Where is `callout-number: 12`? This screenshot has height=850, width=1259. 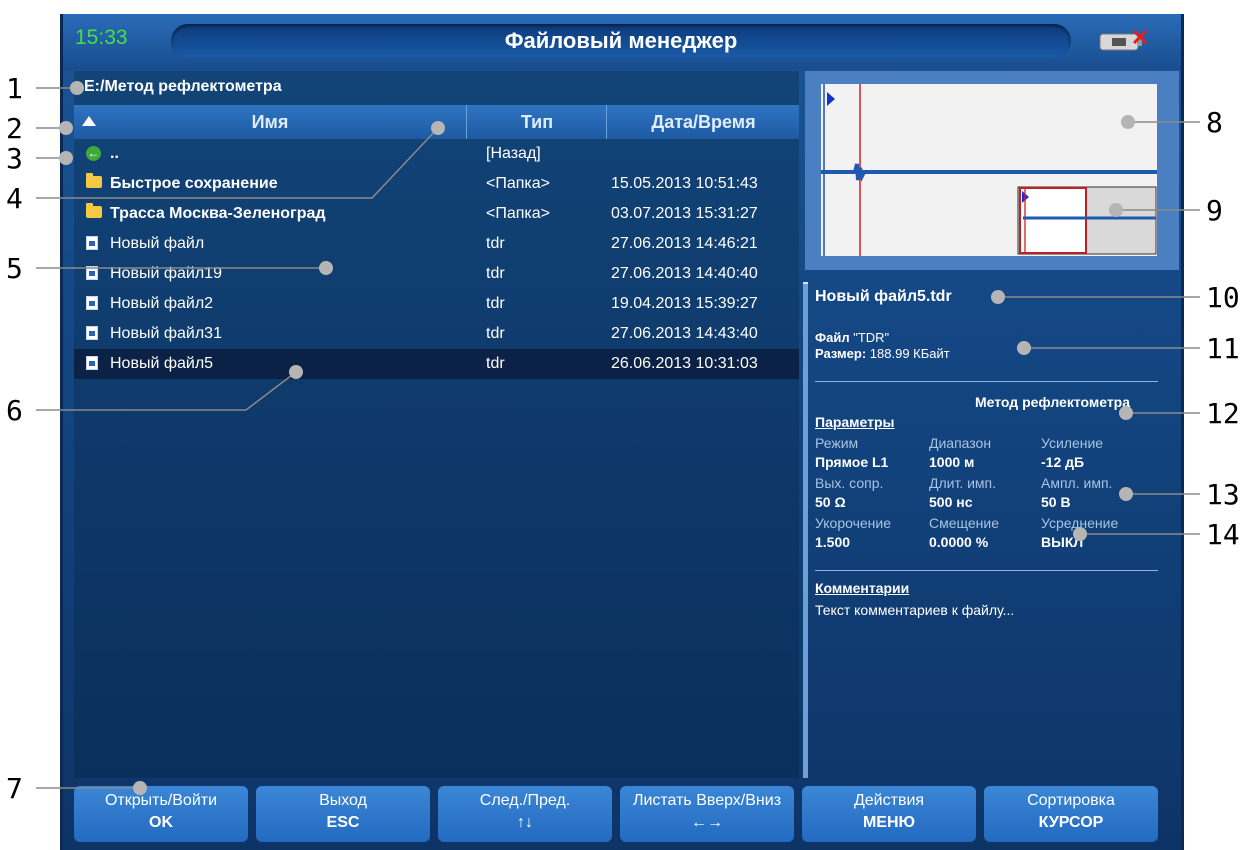 callout-number: 12 is located at coordinates (1223, 413).